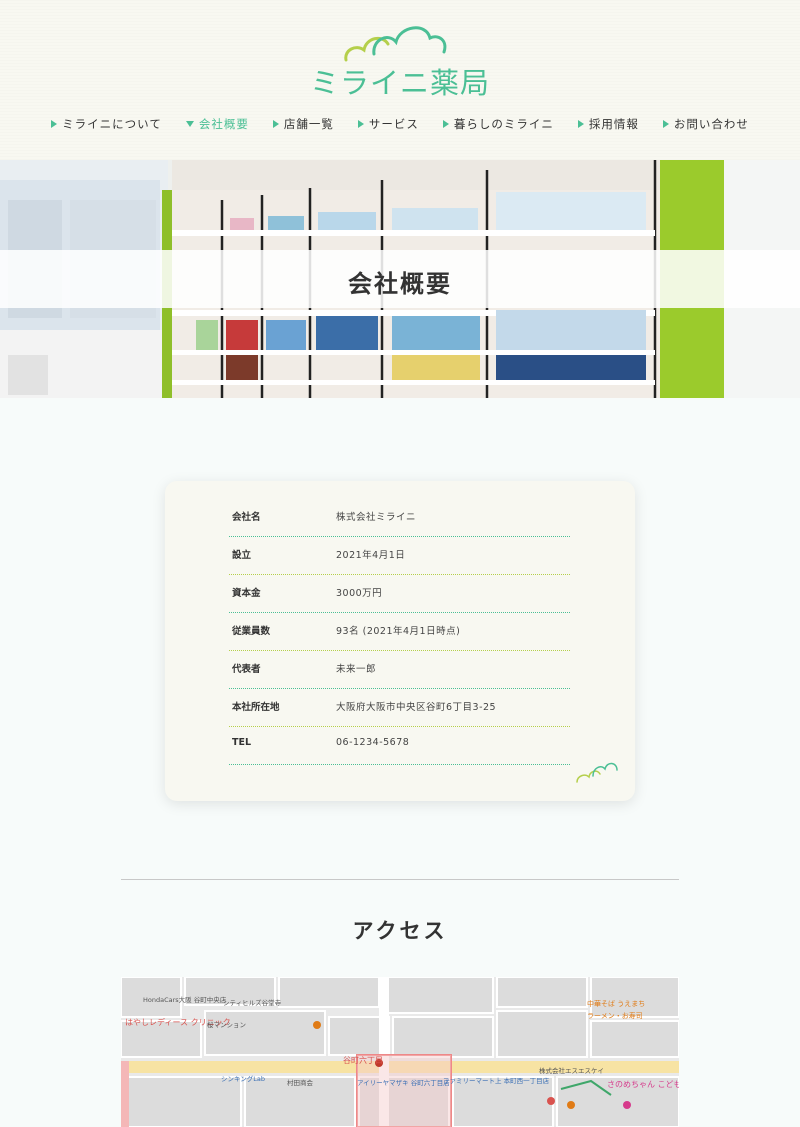 This screenshot has height=1127, width=800. What do you see at coordinates (400, 284) in the screenshot?
I see `page-title: 会社概要` at bounding box center [400, 284].